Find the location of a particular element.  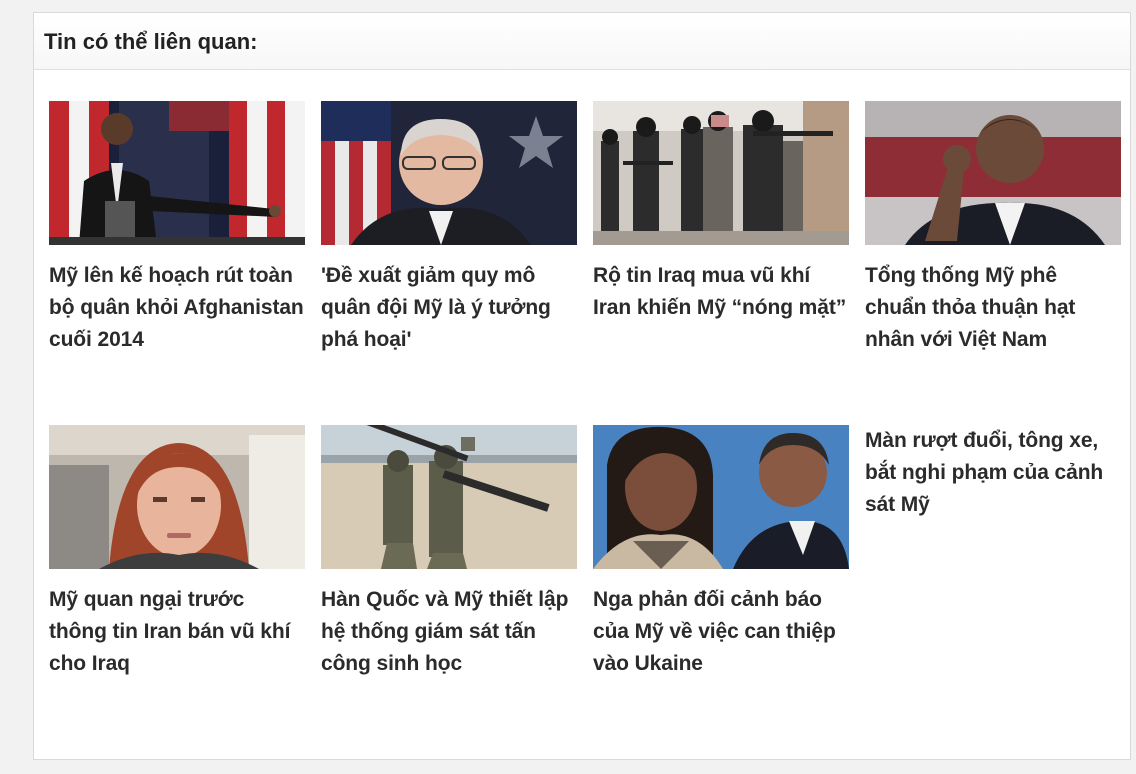

panel-header: Tin có thể liên quan: is located at coordinates (582, 41).